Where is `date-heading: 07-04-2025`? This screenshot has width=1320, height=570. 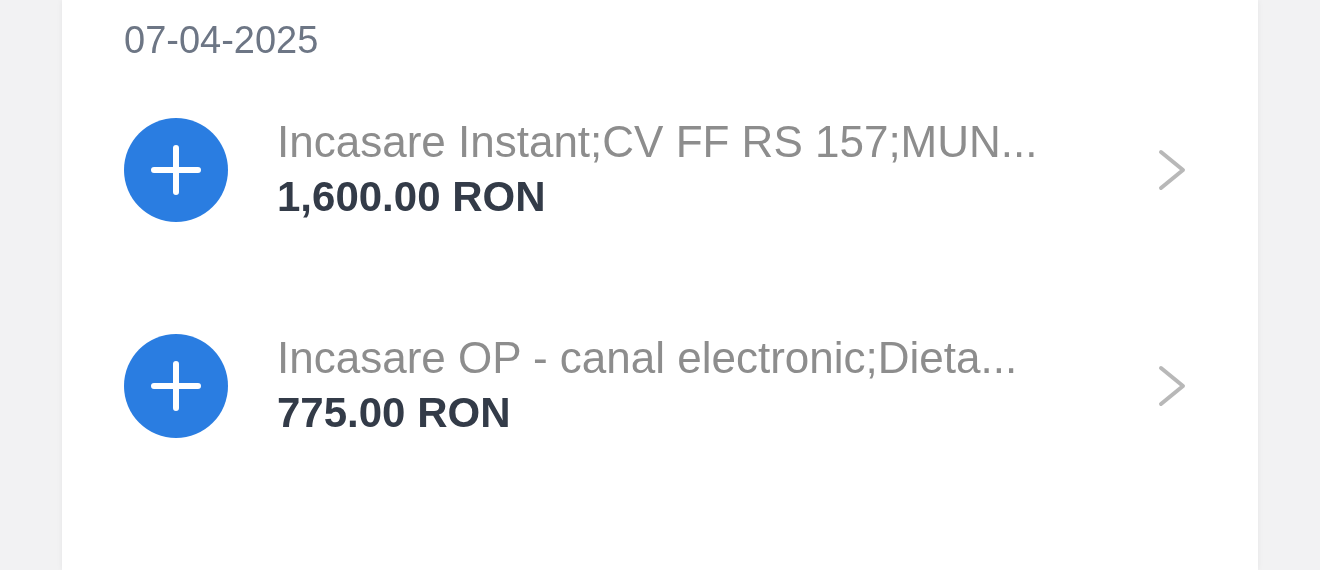 date-heading: 07-04-2025 is located at coordinates (222, 40).